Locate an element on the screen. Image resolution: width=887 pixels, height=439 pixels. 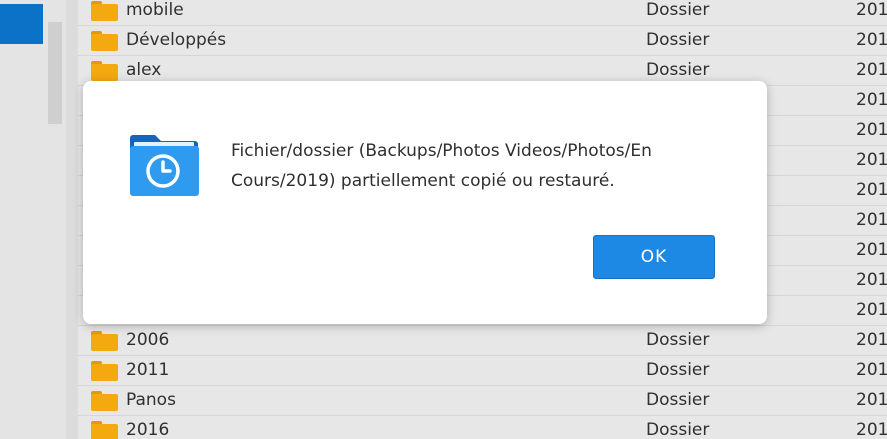
file-row: Développés Dossier 201 is located at coordinates (482, 41).